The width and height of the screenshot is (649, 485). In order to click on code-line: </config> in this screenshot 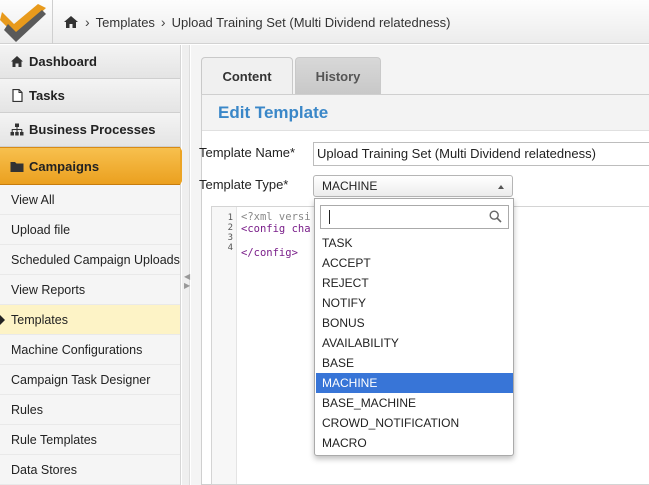, I will do `click(269, 253)`.